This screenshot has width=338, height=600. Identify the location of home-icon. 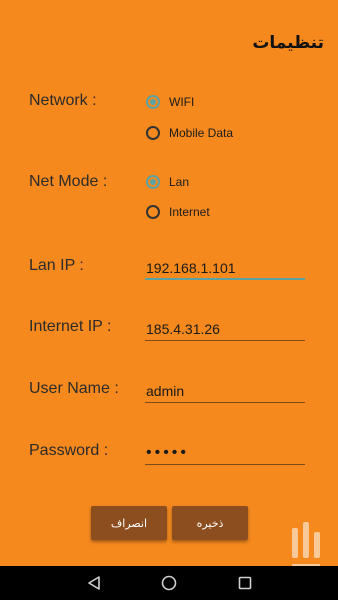
(169, 583).